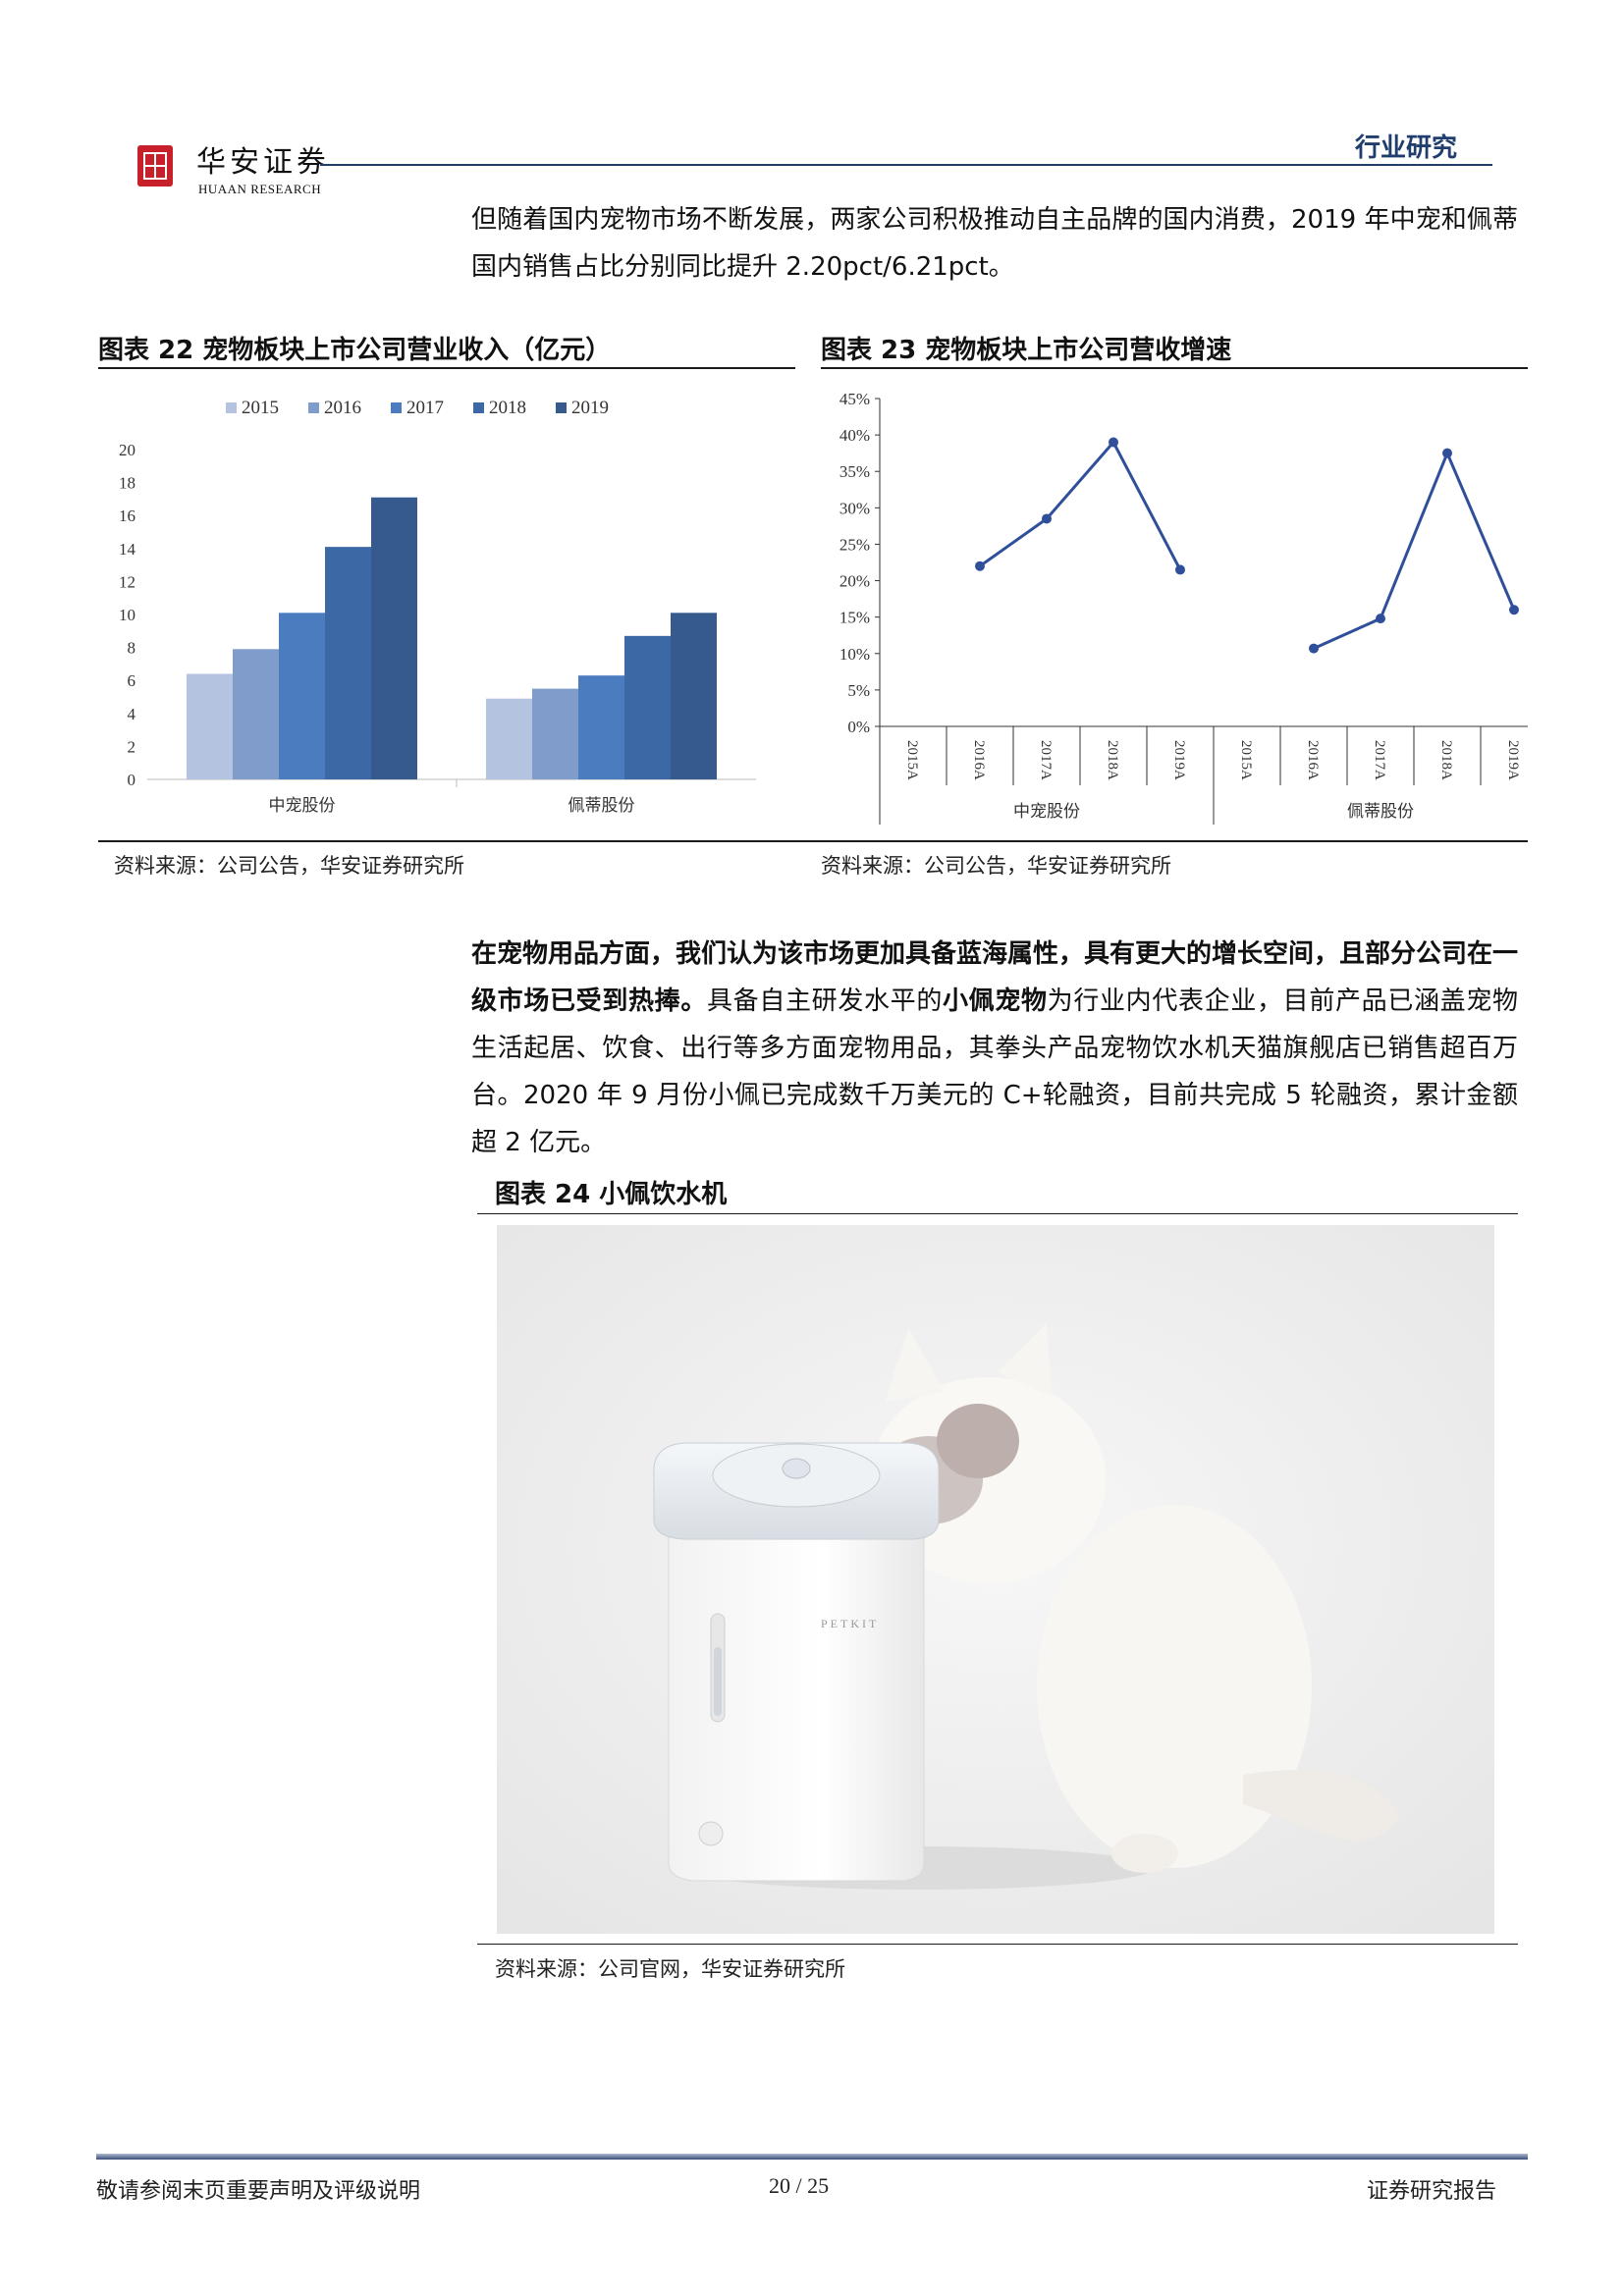 This screenshot has width=1624, height=2296. Describe the element at coordinates (478, 407) in the screenshot. I see `legend-swatch-2018` at that location.